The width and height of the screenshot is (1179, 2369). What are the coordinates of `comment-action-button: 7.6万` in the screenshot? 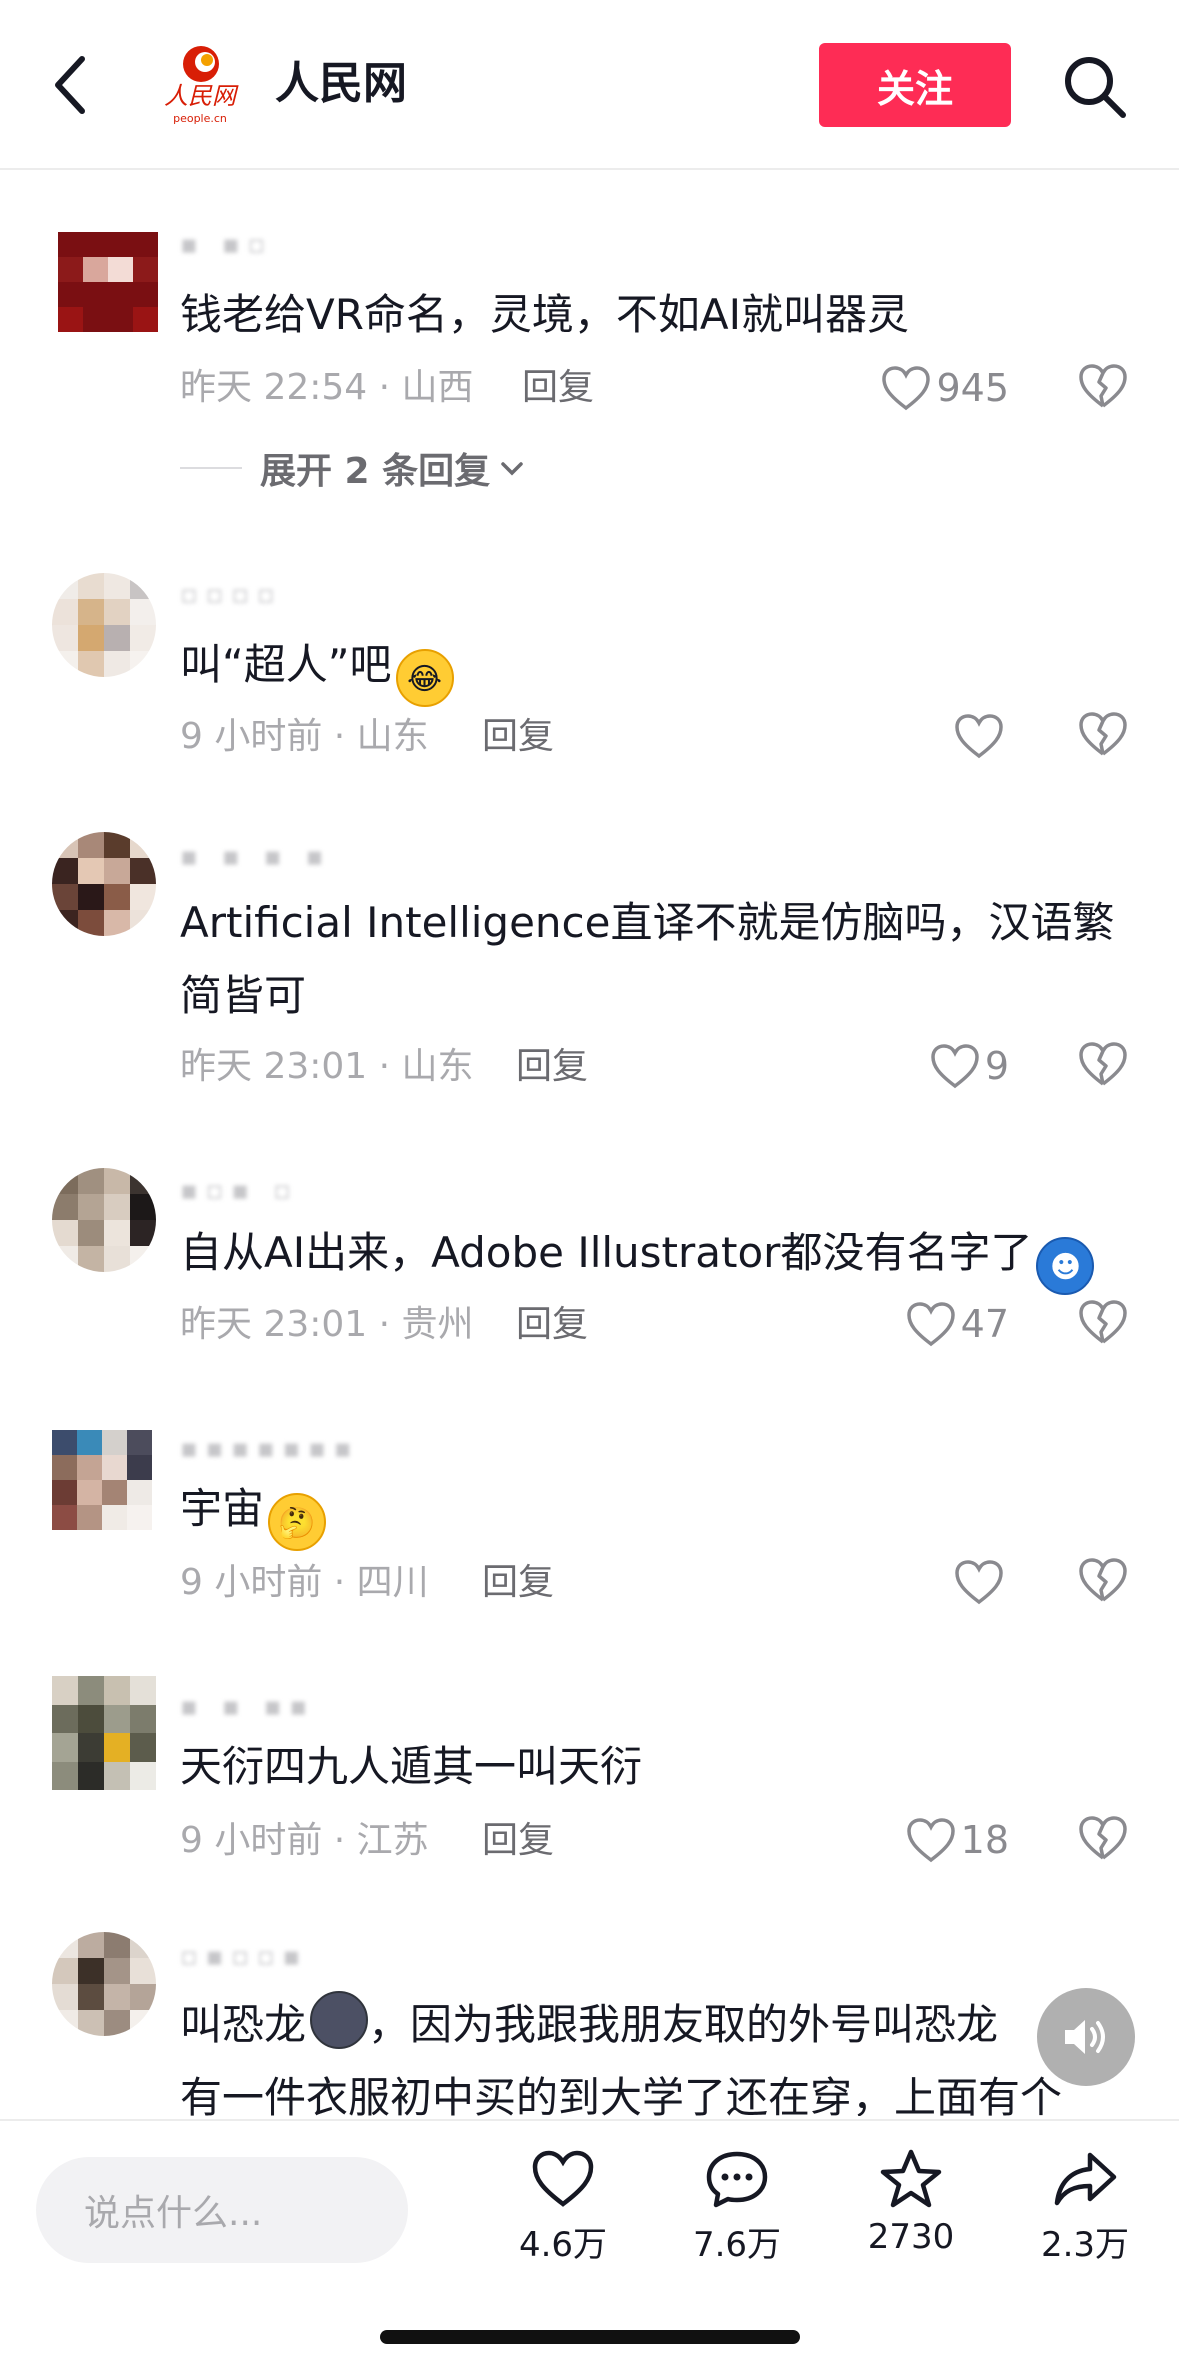 It's located at (737, 2207).